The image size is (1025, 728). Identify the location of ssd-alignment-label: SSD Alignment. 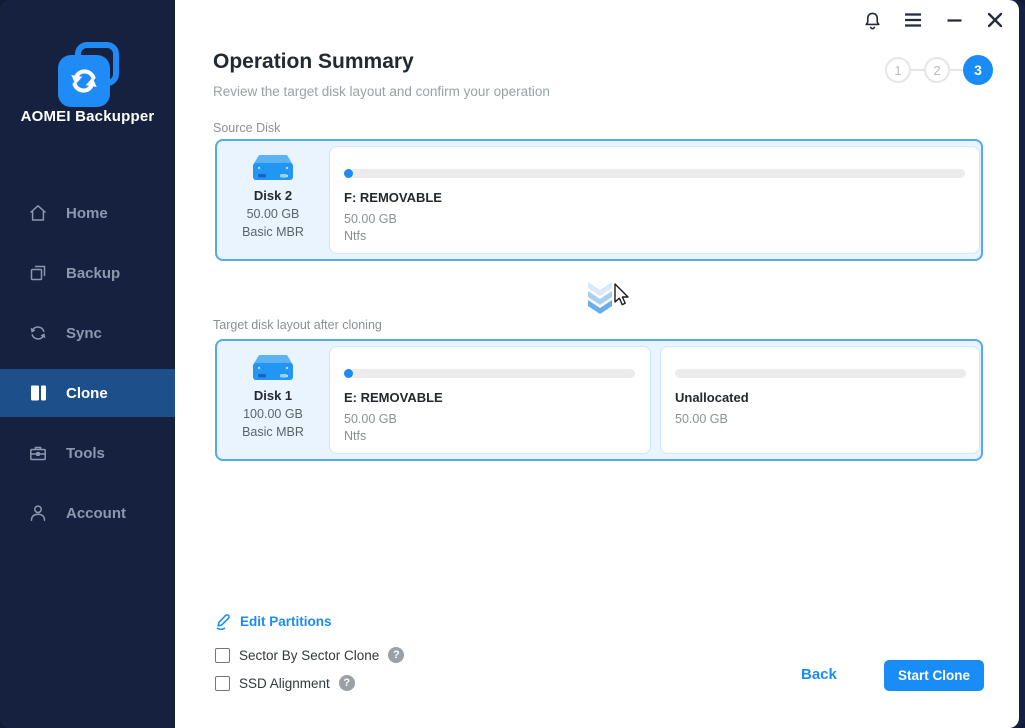
(284, 683).